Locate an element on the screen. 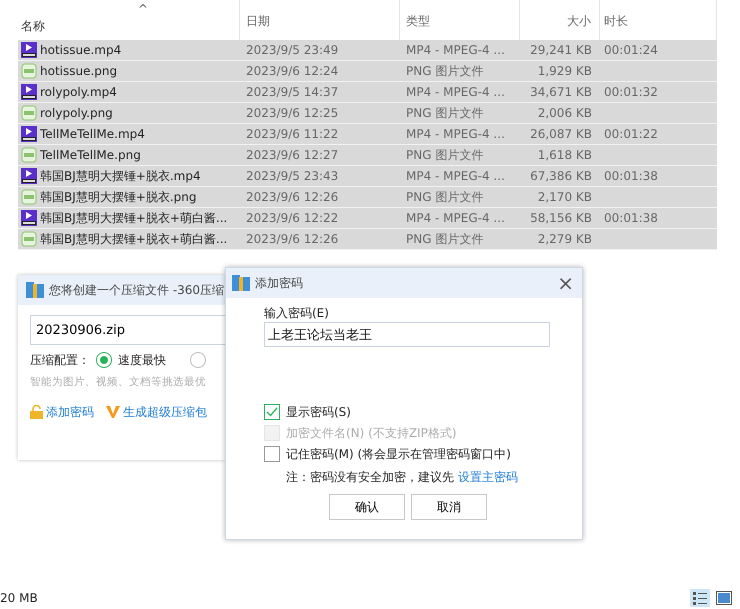 Image resolution: width=740 pixels, height=609 pixels. file-row: 韩国BJ慧明大摆锤+脱衣+萌白酱... 2023/9/6 12:22 MP4 - MPEG-4 ... 58,156 KB 00:01:38 is located at coordinates (367, 218).